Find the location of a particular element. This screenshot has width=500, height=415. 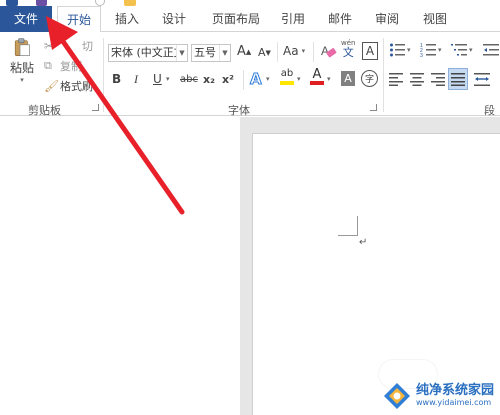

annotation-arrow is located at coordinates (115, 115).